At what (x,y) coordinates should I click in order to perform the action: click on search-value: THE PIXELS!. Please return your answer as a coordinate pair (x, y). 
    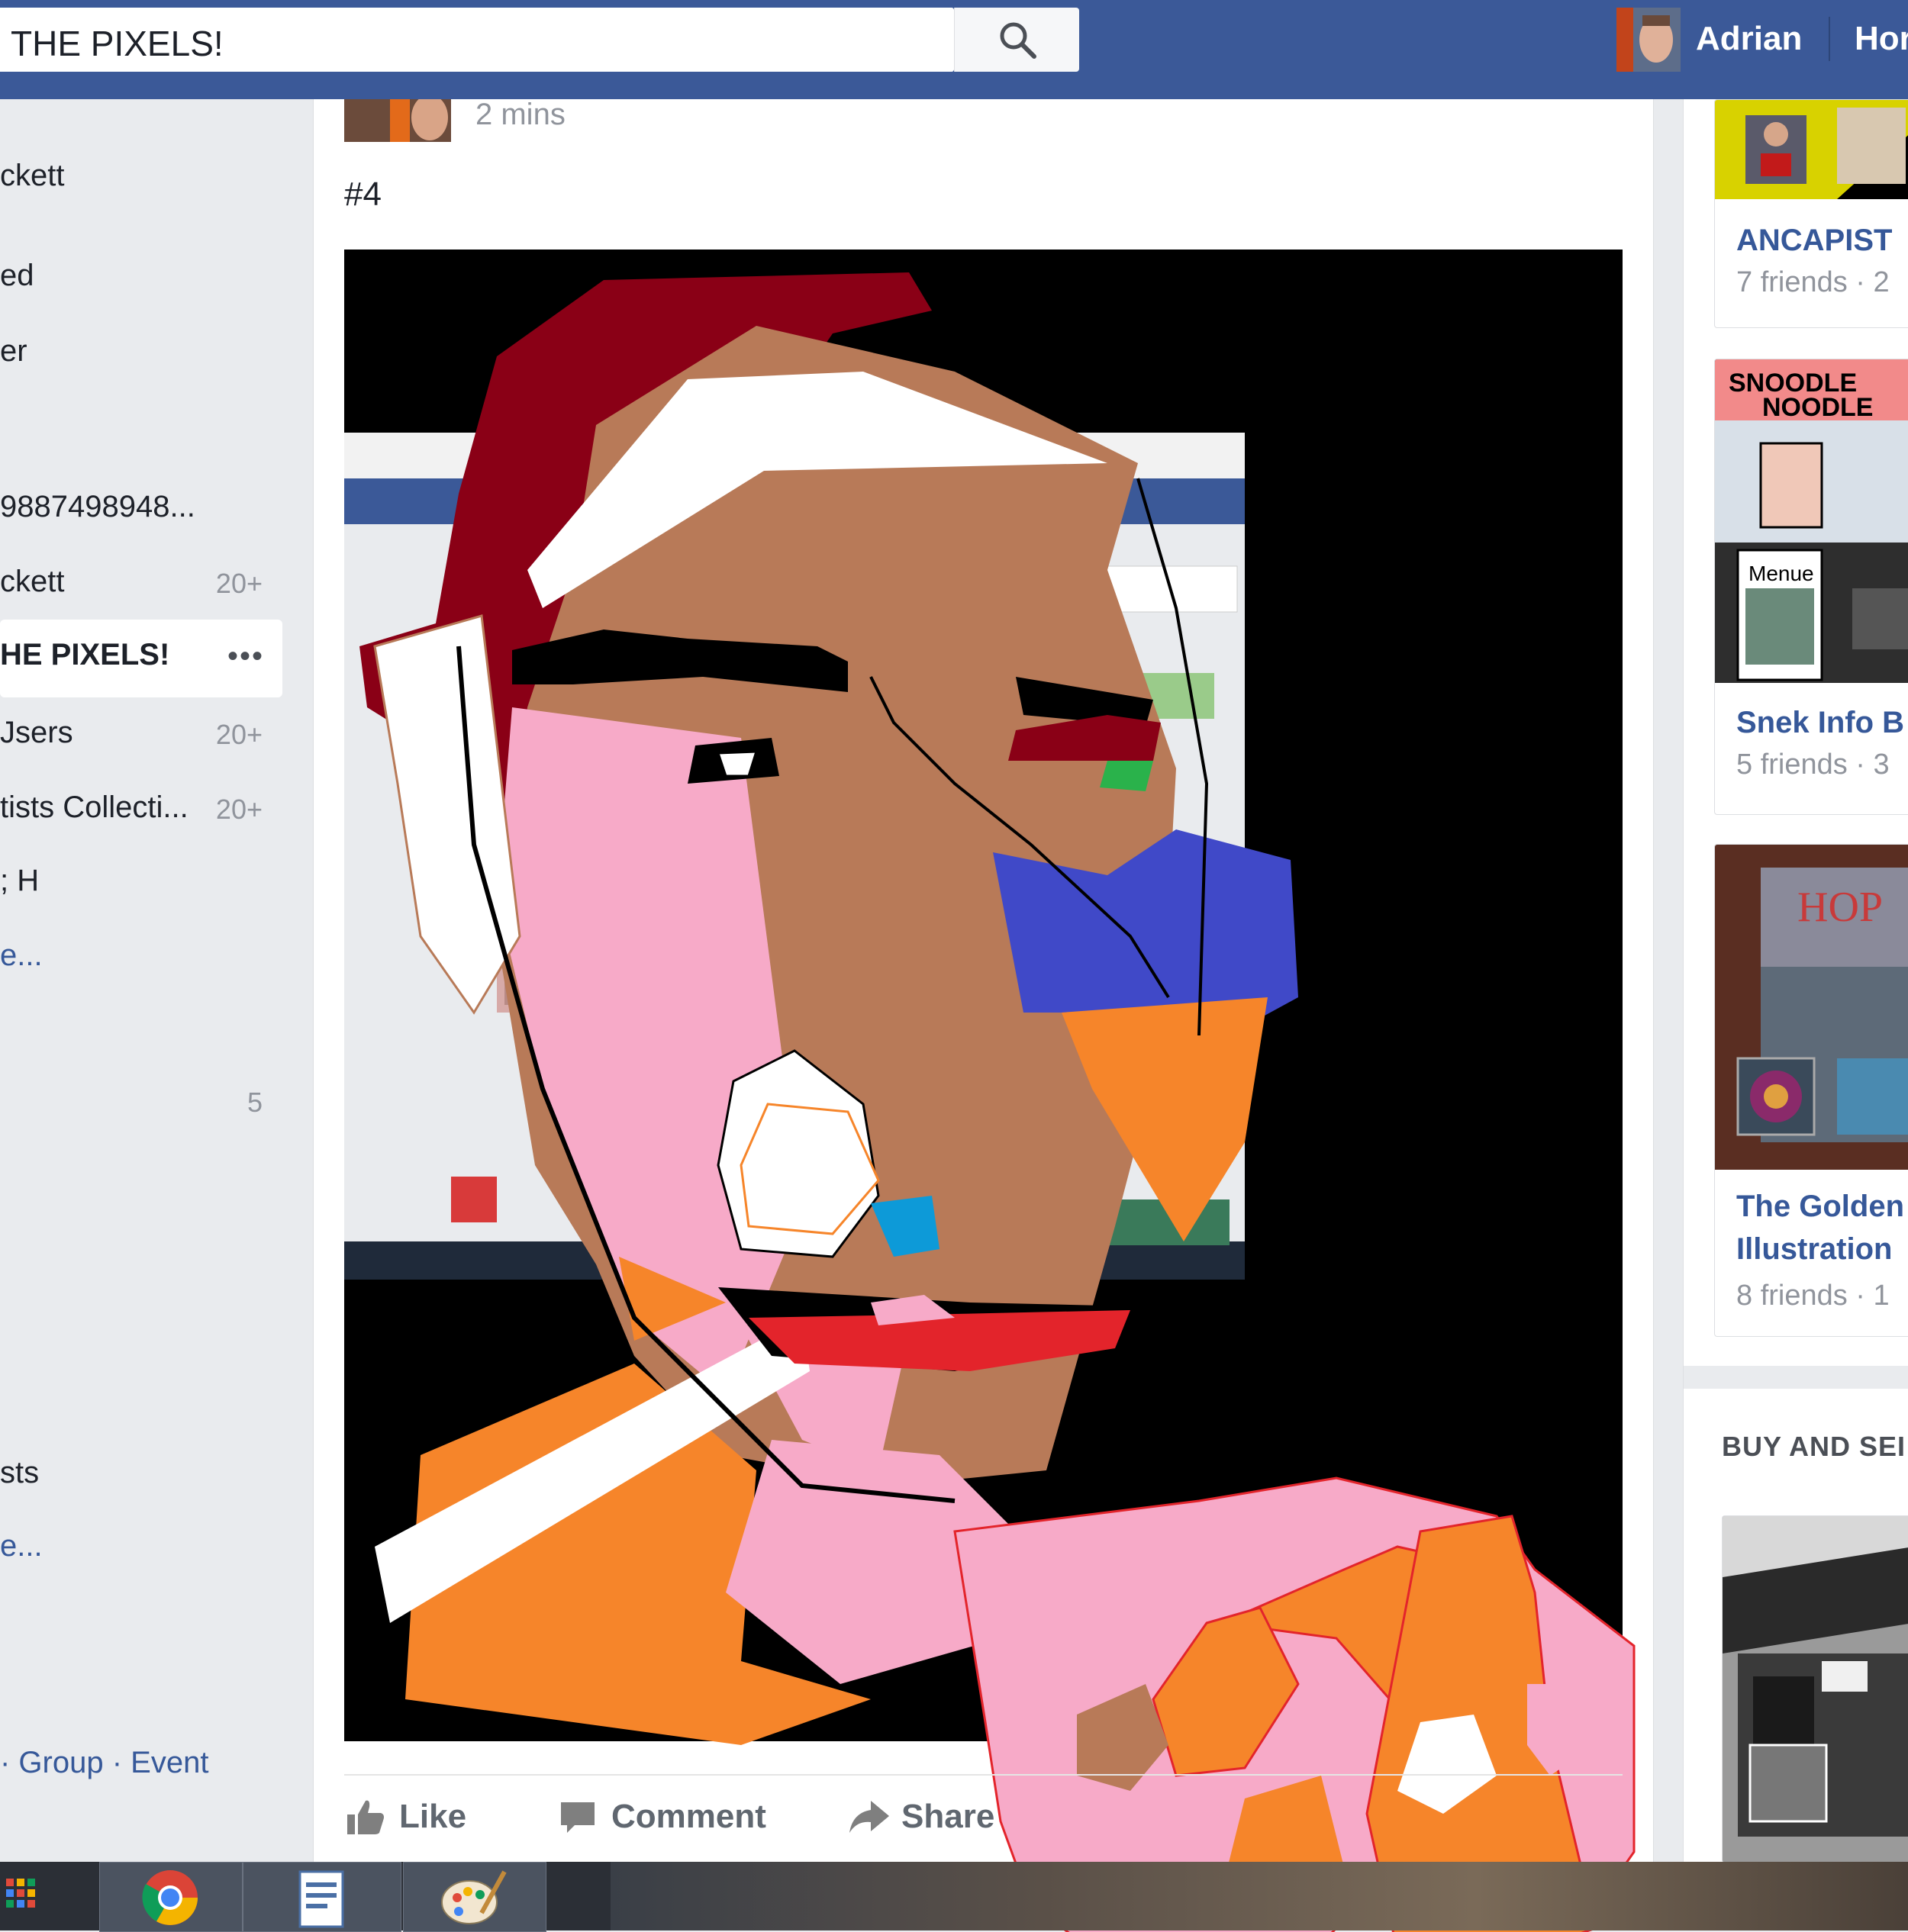
    Looking at the image, I should click on (117, 43).